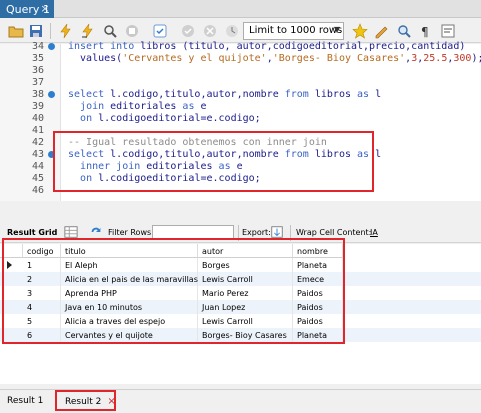  What do you see at coordinates (37, 130) in the screenshot?
I see `line-number: 41` at bounding box center [37, 130].